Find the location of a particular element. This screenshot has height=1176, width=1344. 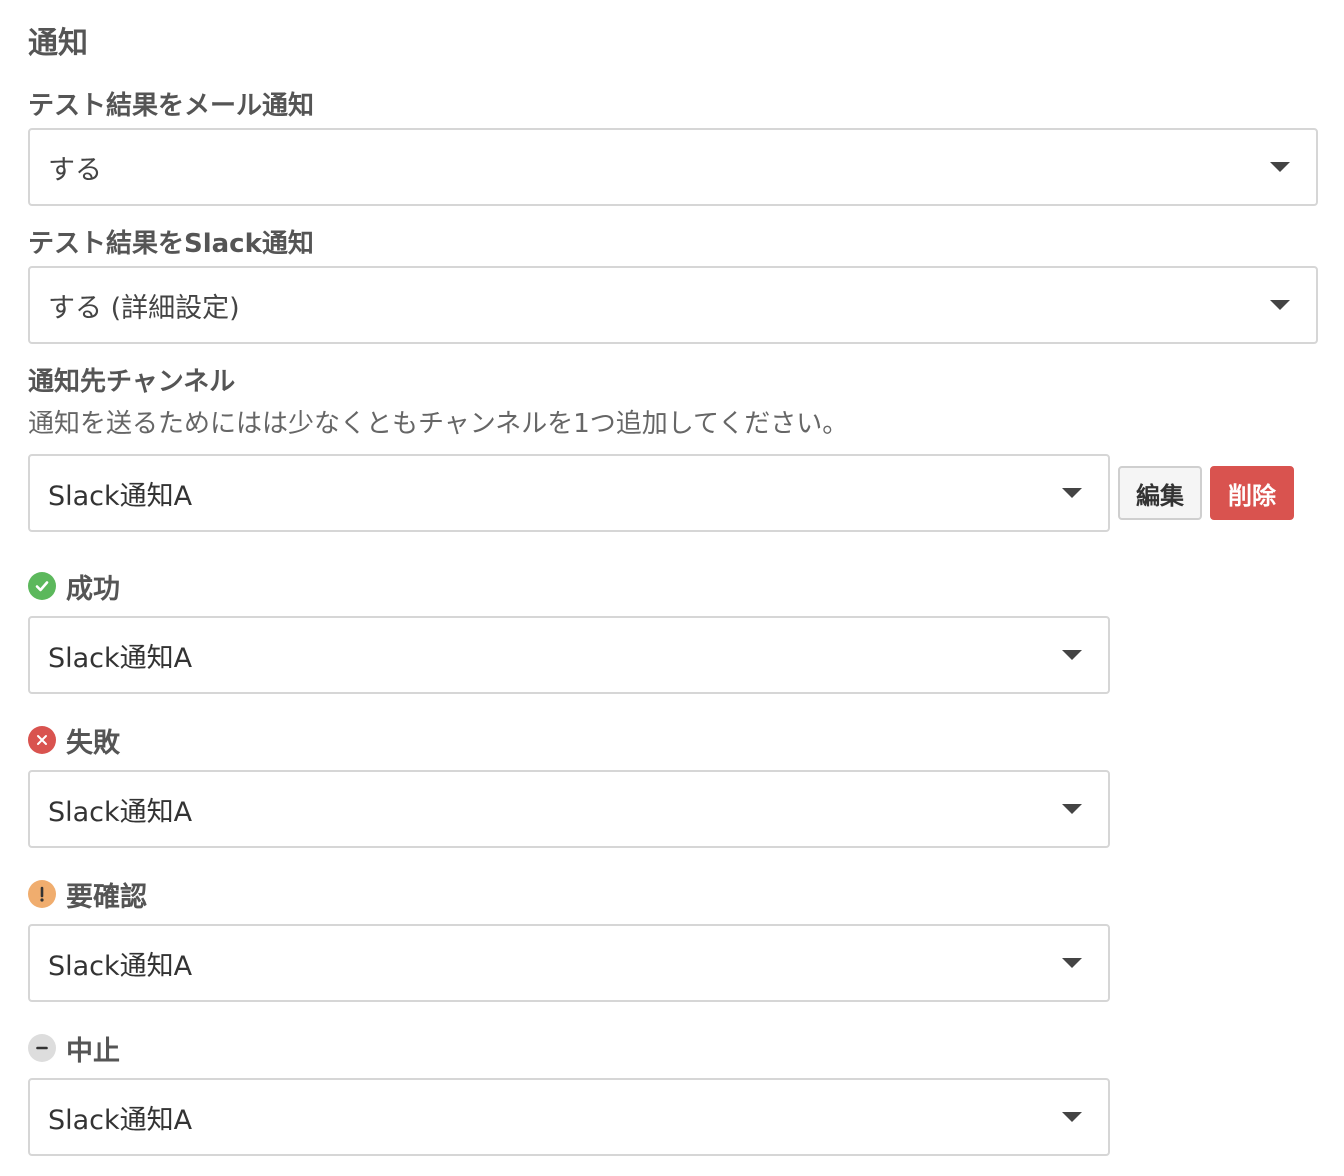

status-success-row: 成功 is located at coordinates (74, 586).